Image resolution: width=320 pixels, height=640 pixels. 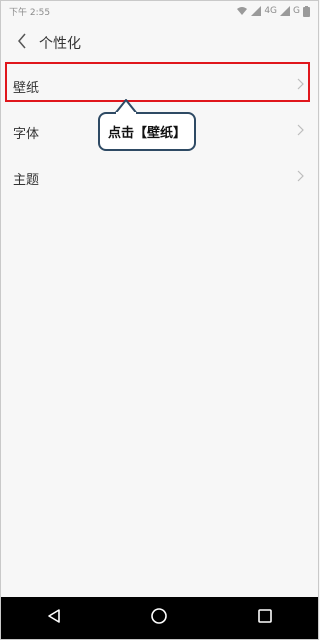 I want to click on battery-icon, so click(x=306, y=11).